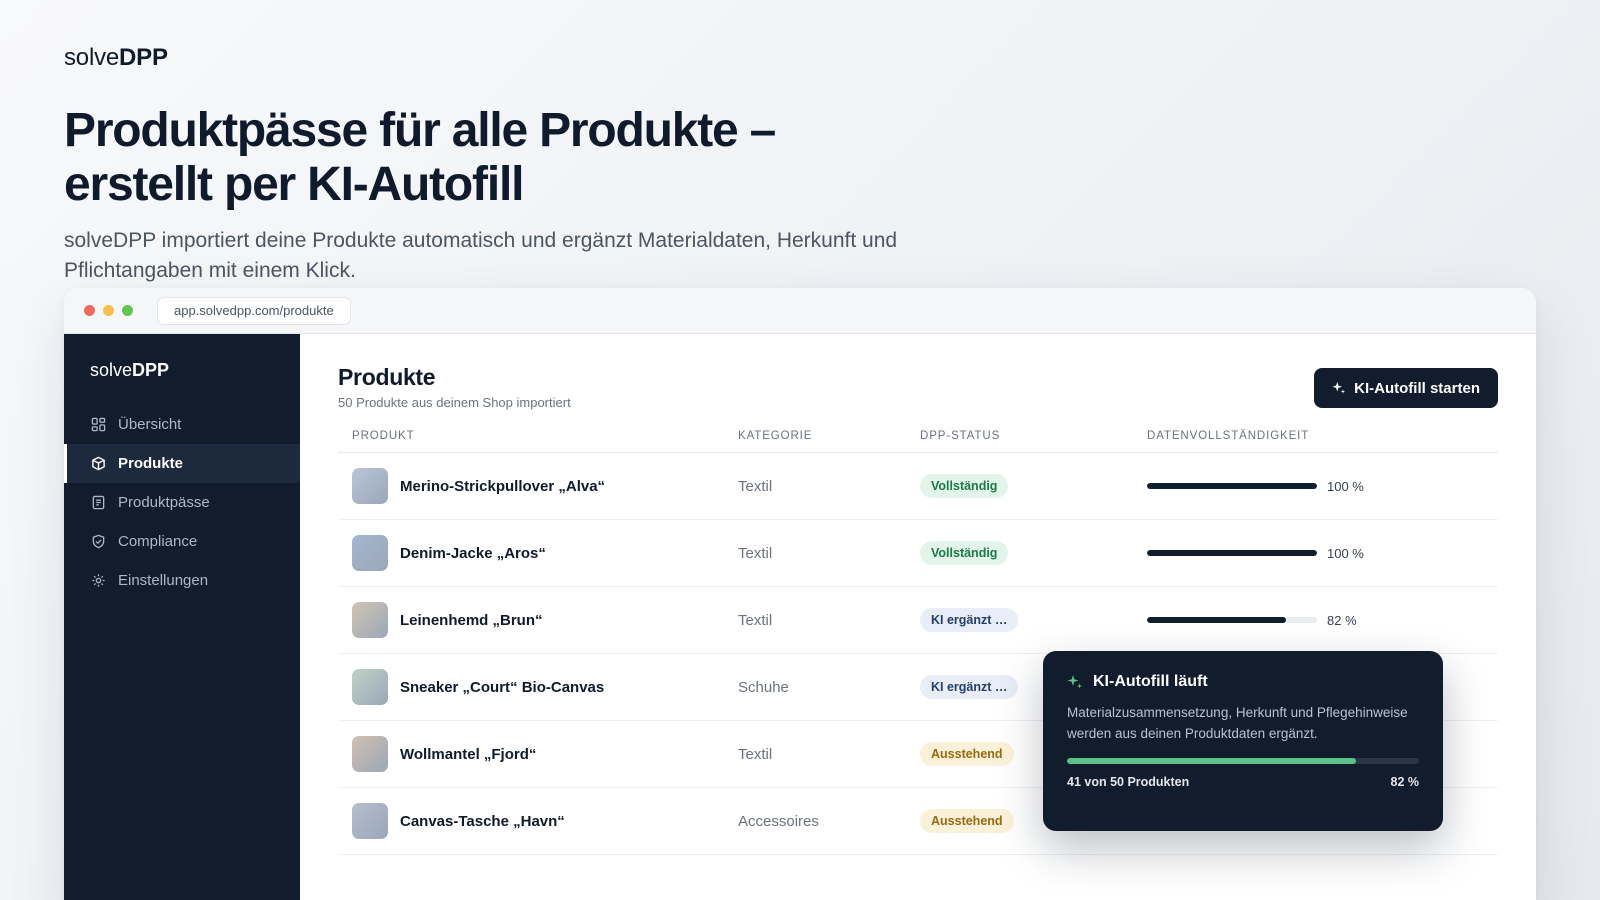 This screenshot has width=1600, height=900. What do you see at coordinates (151, 463) in the screenshot?
I see `sidebar-item-label: Produkte` at bounding box center [151, 463].